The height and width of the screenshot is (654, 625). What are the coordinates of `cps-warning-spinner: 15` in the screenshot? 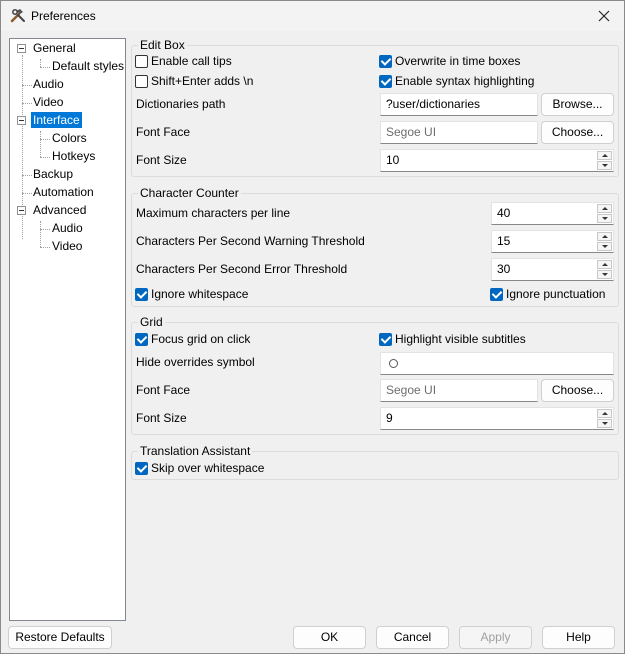 It's located at (552, 241).